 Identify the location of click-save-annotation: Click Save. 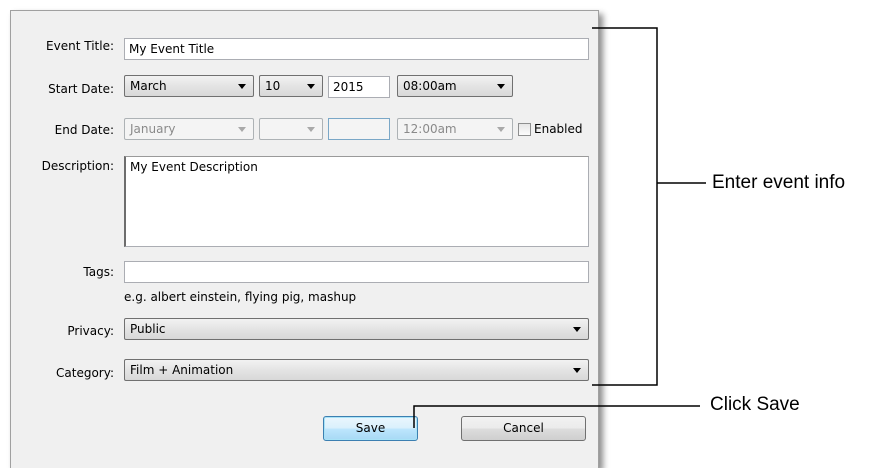
(755, 404).